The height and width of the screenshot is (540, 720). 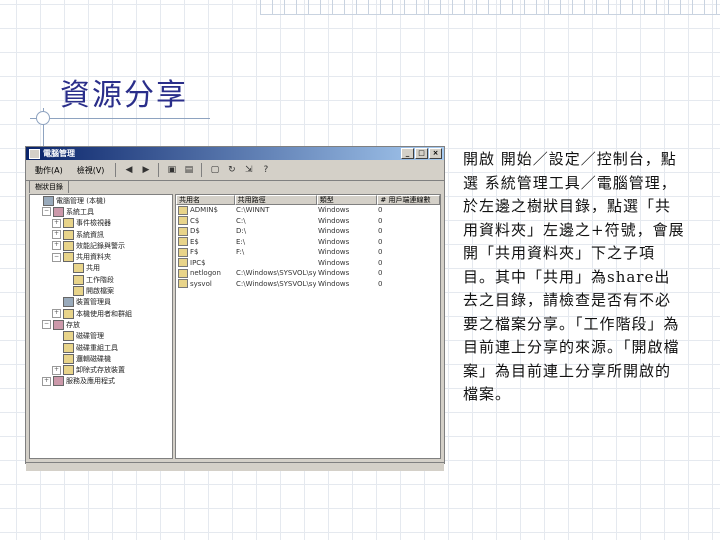 What do you see at coordinates (231, 170) in the screenshot?
I see `refresh-icon: ↻` at bounding box center [231, 170].